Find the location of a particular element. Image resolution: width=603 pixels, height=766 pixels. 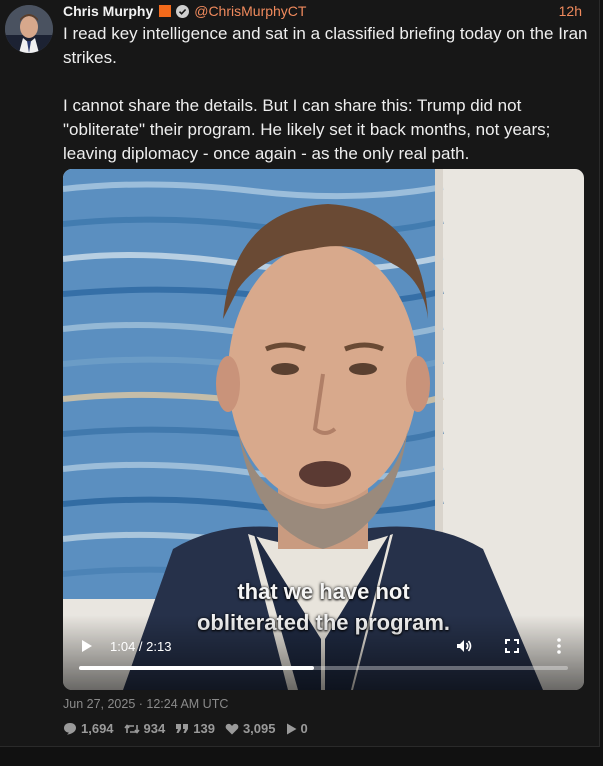

retweet-stat: 934 is located at coordinates (144, 728).